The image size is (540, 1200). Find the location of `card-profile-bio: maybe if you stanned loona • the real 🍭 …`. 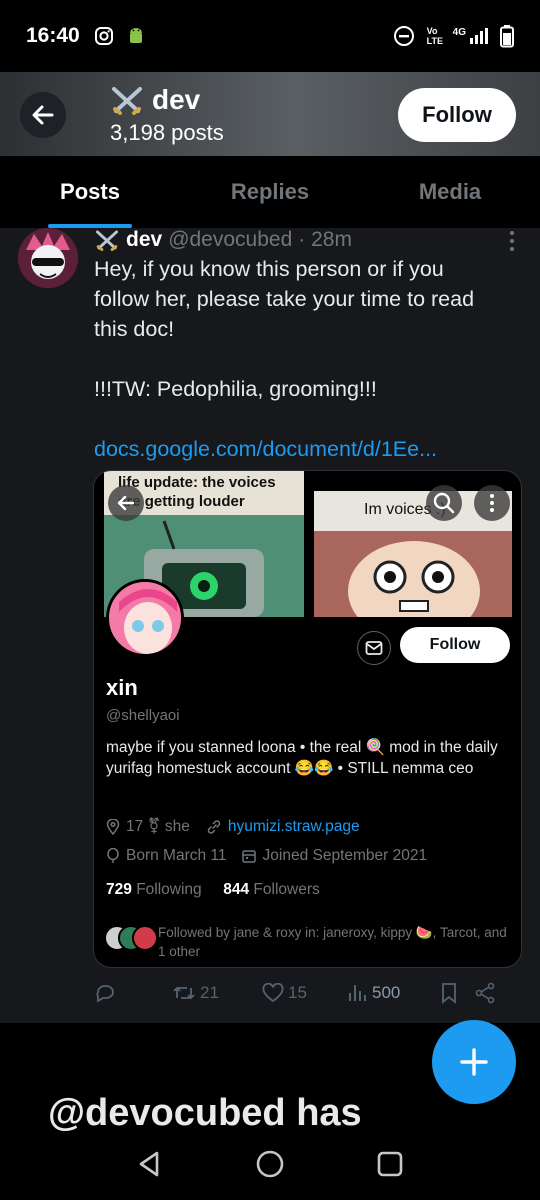

card-profile-bio: maybe if you stanned loona • the real 🍭 … is located at coordinates (302, 758).